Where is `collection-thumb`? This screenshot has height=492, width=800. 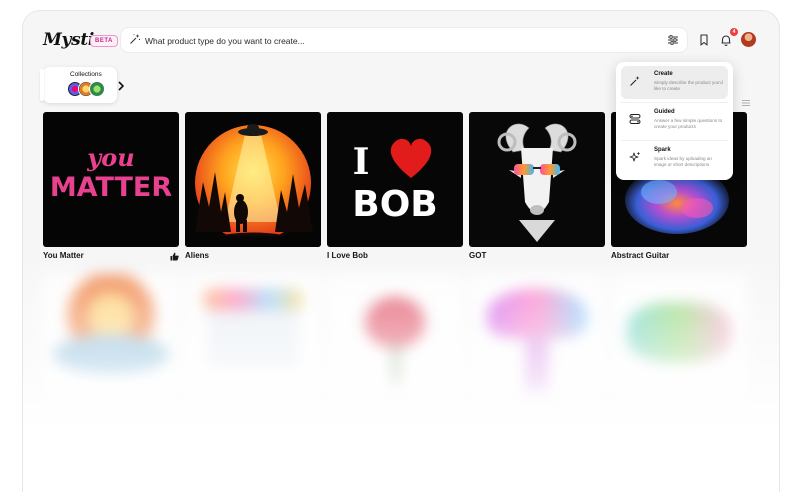 collection-thumb is located at coordinates (97, 89).